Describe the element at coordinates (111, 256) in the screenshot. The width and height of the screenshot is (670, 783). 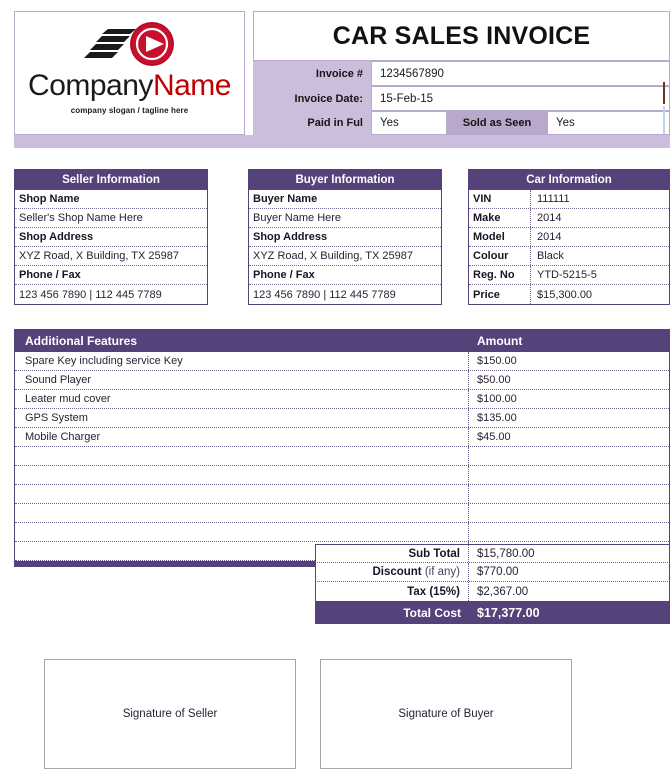
I see `seller-address-value: XYZ Road, X Building, TX 25987` at that location.